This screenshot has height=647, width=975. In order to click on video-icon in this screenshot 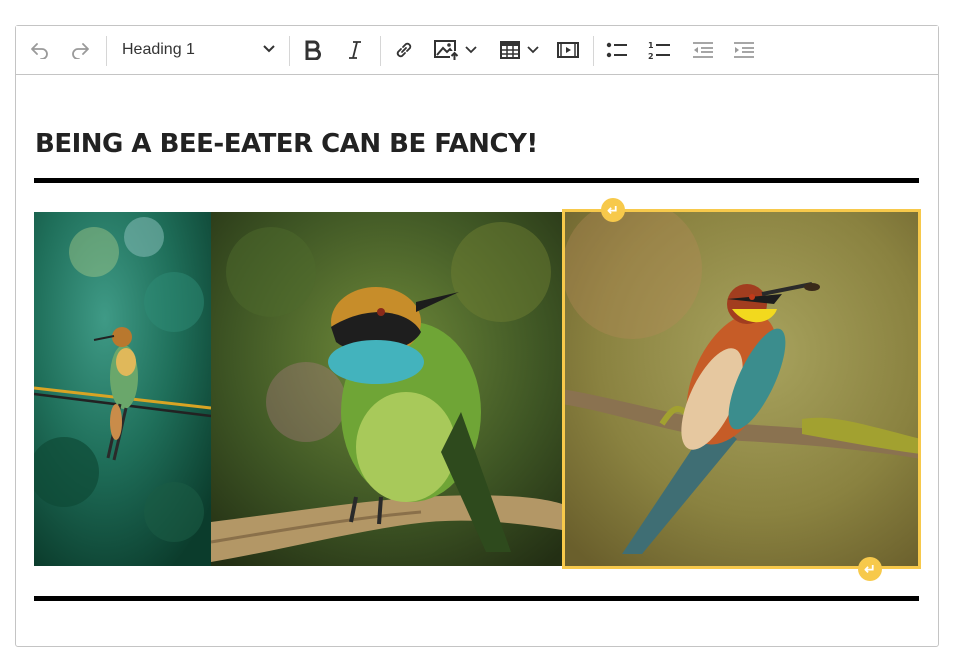, I will do `click(568, 50)`.